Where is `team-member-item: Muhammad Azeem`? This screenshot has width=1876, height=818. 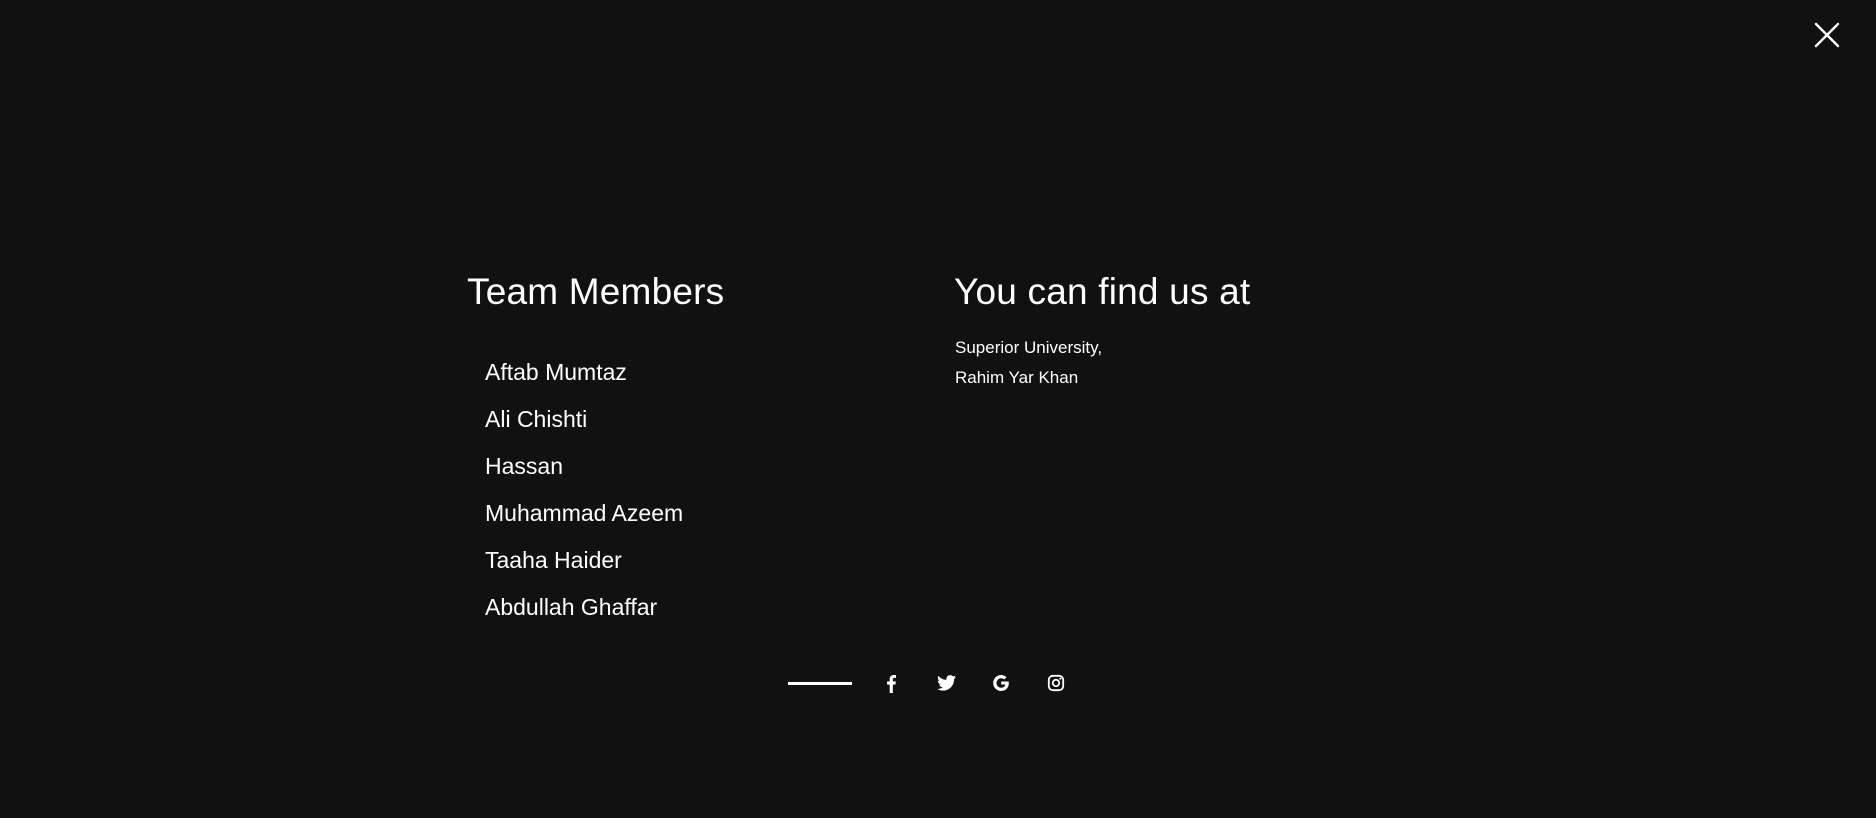 team-member-item: Muhammad Azeem is located at coordinates (584, 513).